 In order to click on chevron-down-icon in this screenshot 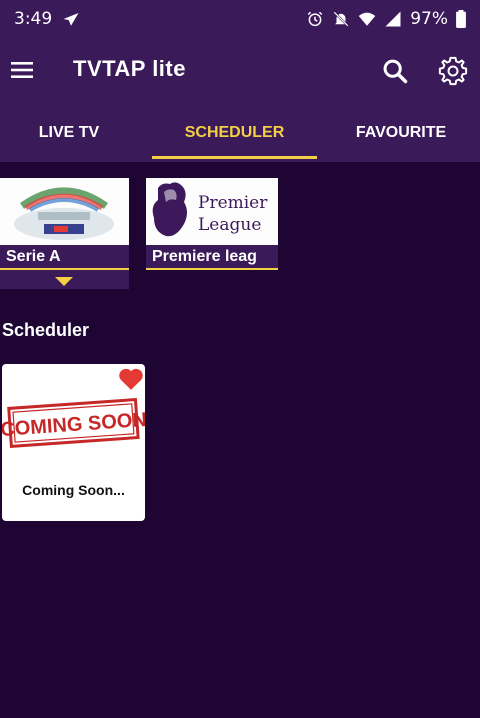, I will do `click(64, 281)`.